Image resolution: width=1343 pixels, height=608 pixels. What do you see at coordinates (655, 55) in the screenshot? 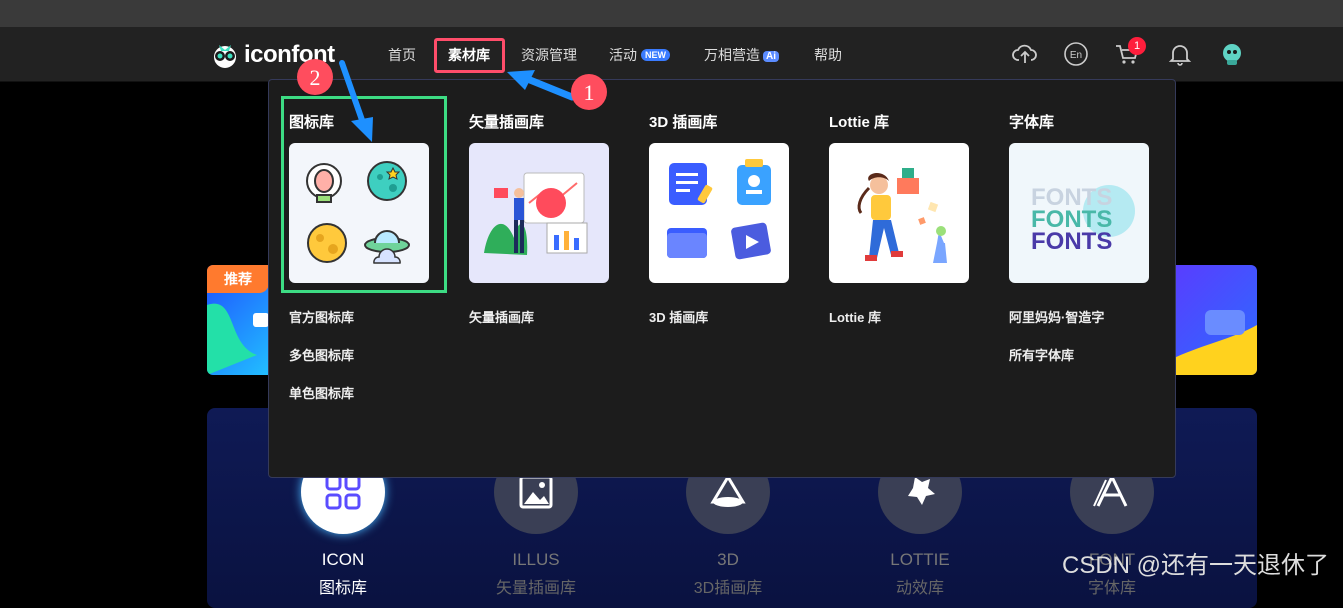
I see `new-badge: NEW` at bounding box center [655, 55].